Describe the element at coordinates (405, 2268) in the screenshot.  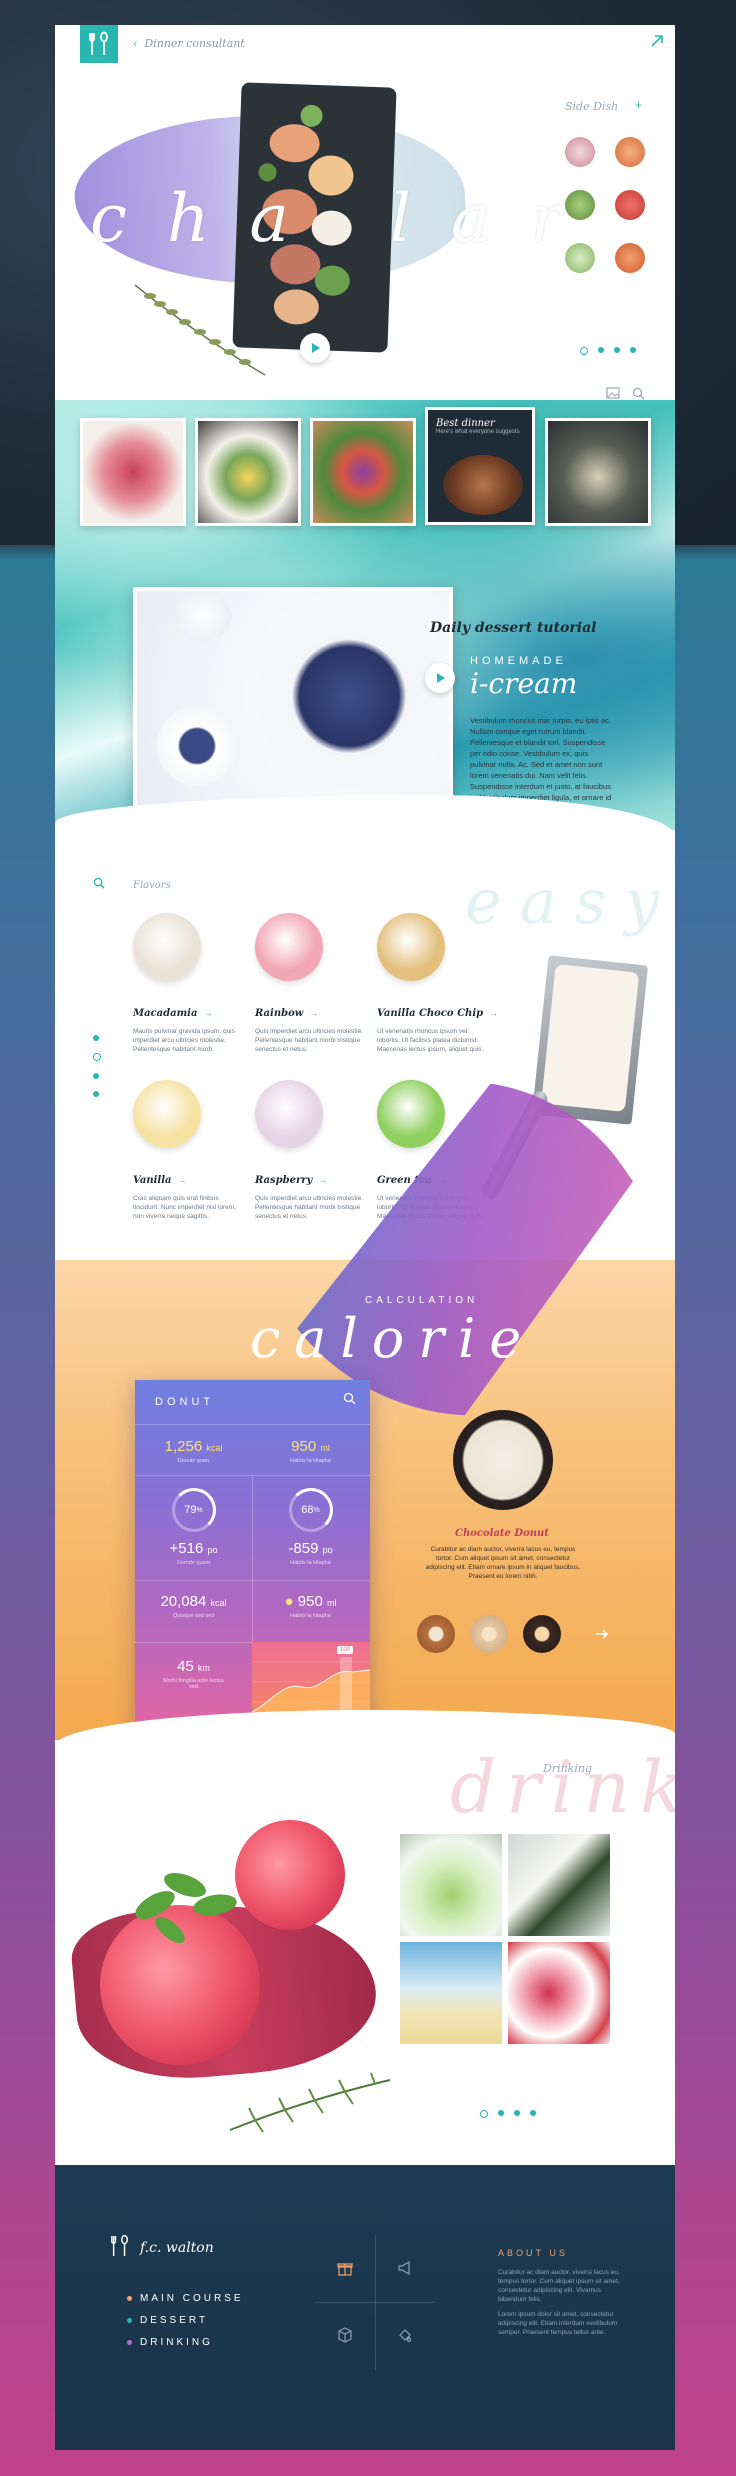
I see `megaphone-icon` at that location.